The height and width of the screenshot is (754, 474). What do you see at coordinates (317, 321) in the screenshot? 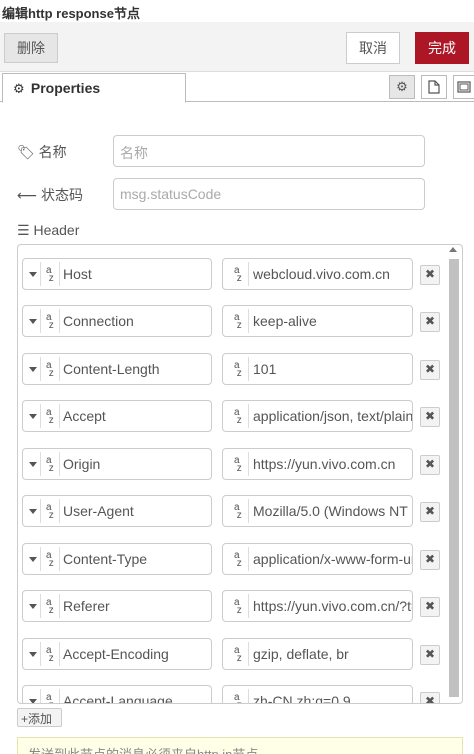
I see `header-value-field: a z keep-alive` at bounding box center [317, 321].